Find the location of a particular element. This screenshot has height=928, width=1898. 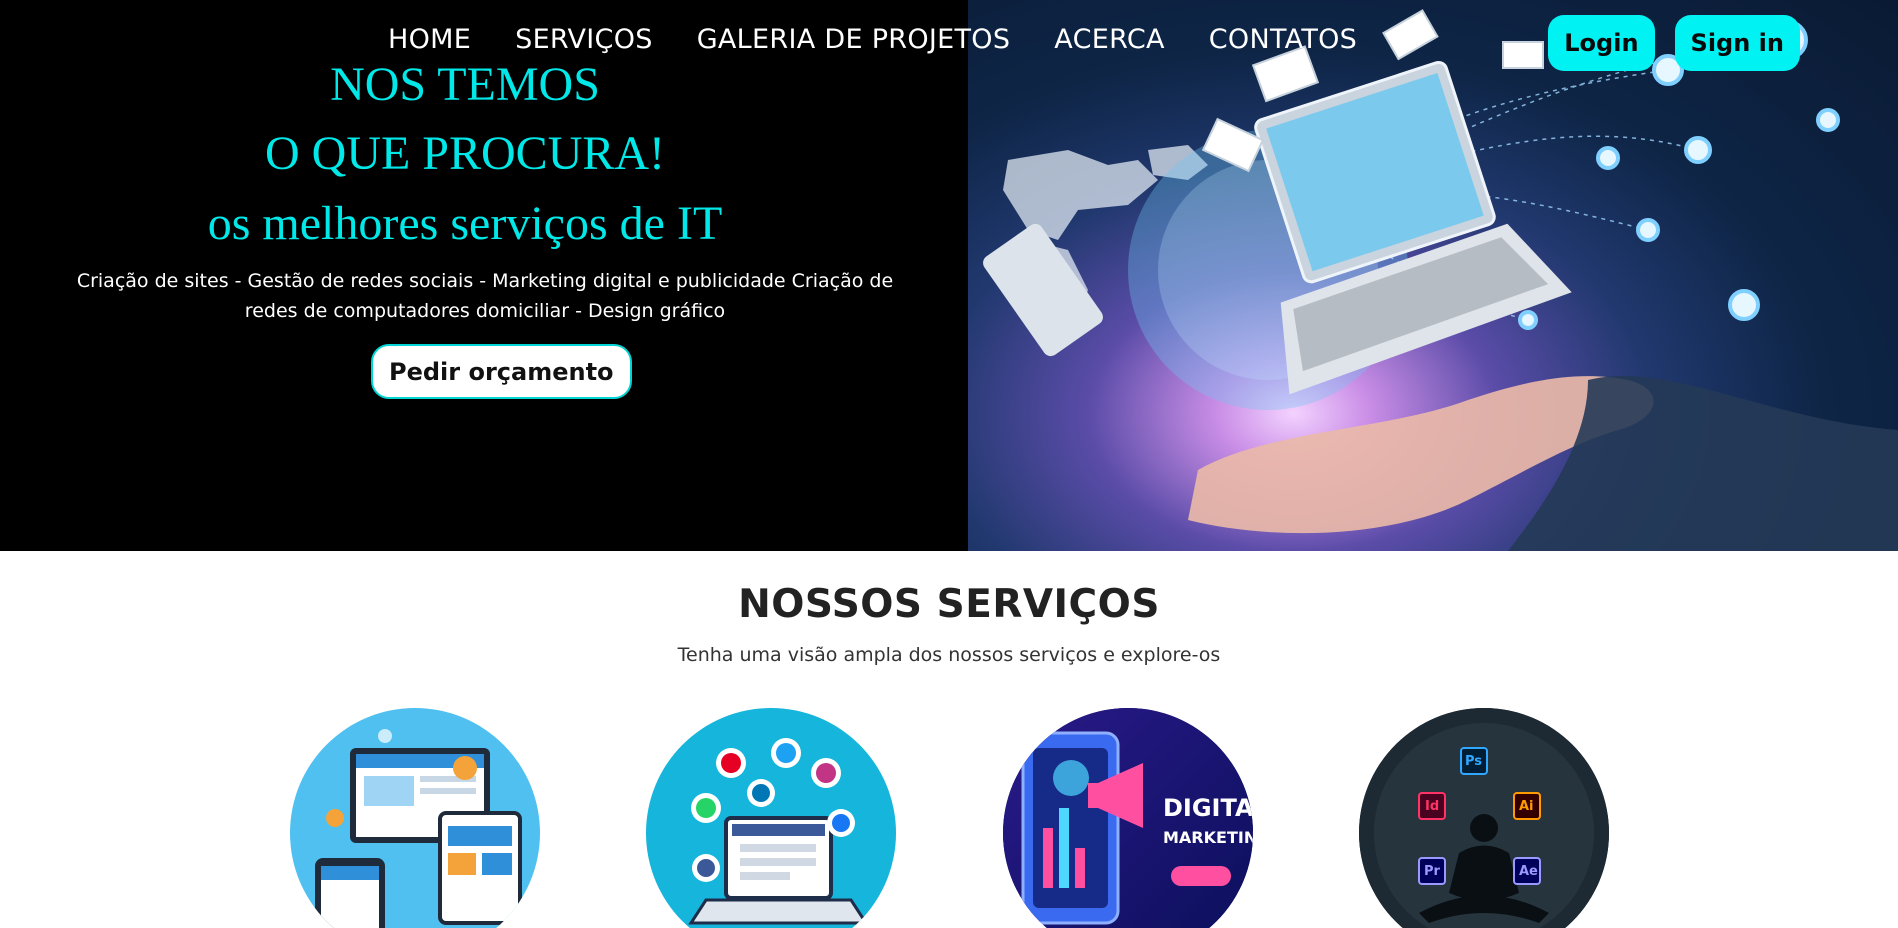

graphic-design-illustration-icon is located at coordinates (1484, 818).